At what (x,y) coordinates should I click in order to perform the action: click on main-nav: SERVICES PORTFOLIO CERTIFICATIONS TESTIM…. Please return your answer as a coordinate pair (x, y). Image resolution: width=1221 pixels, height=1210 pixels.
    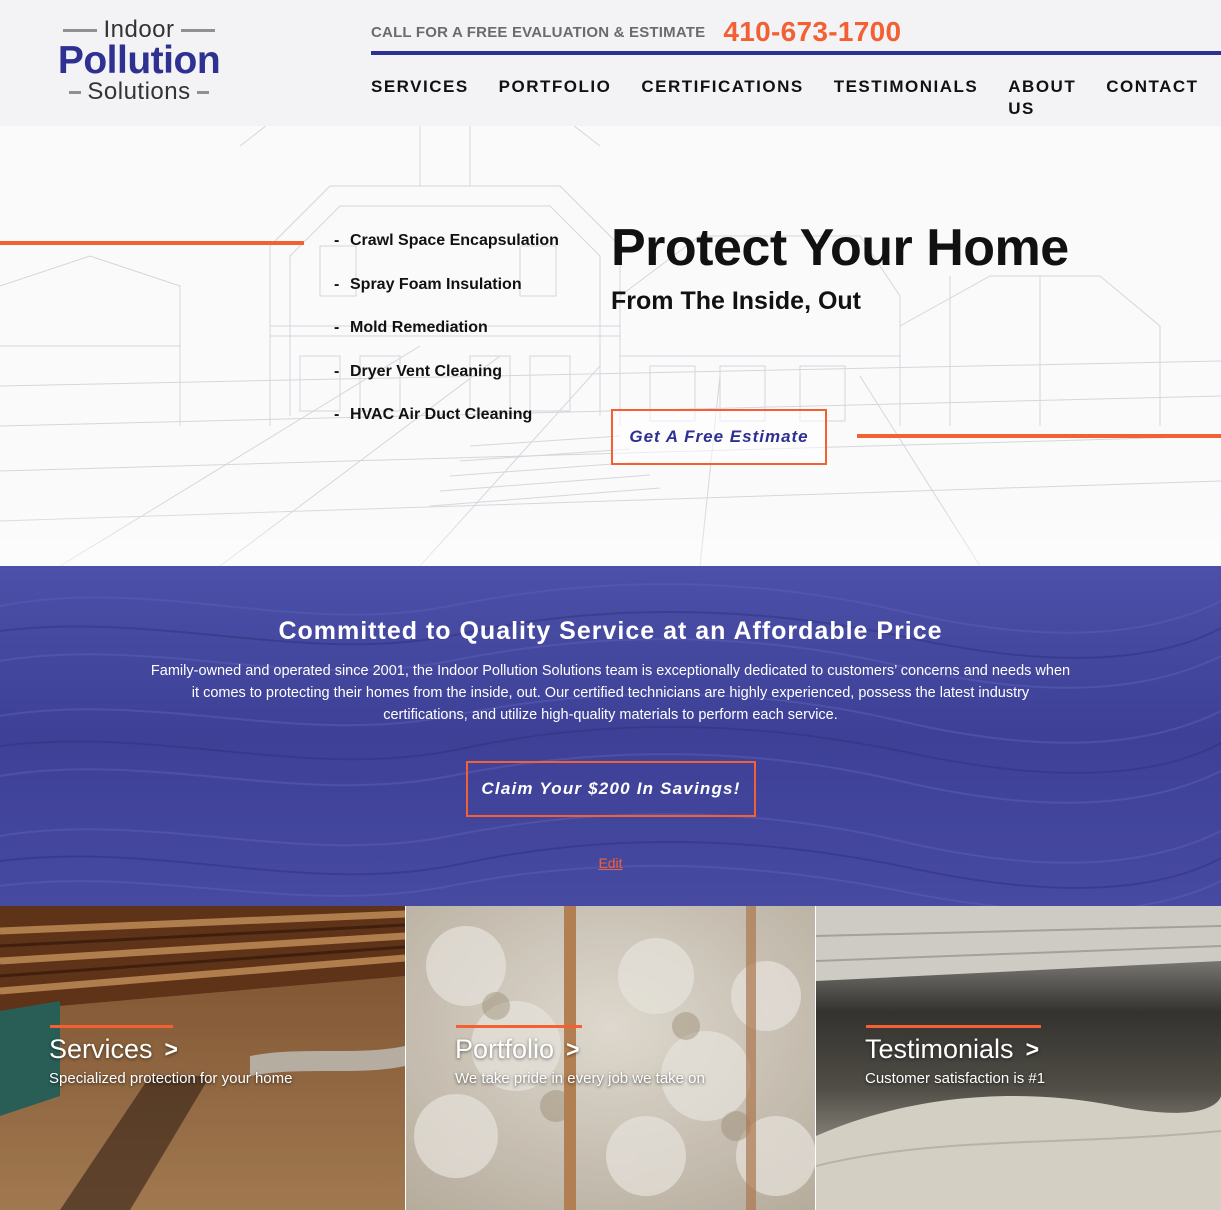
    Looking at the image, I should click on (796, 98).